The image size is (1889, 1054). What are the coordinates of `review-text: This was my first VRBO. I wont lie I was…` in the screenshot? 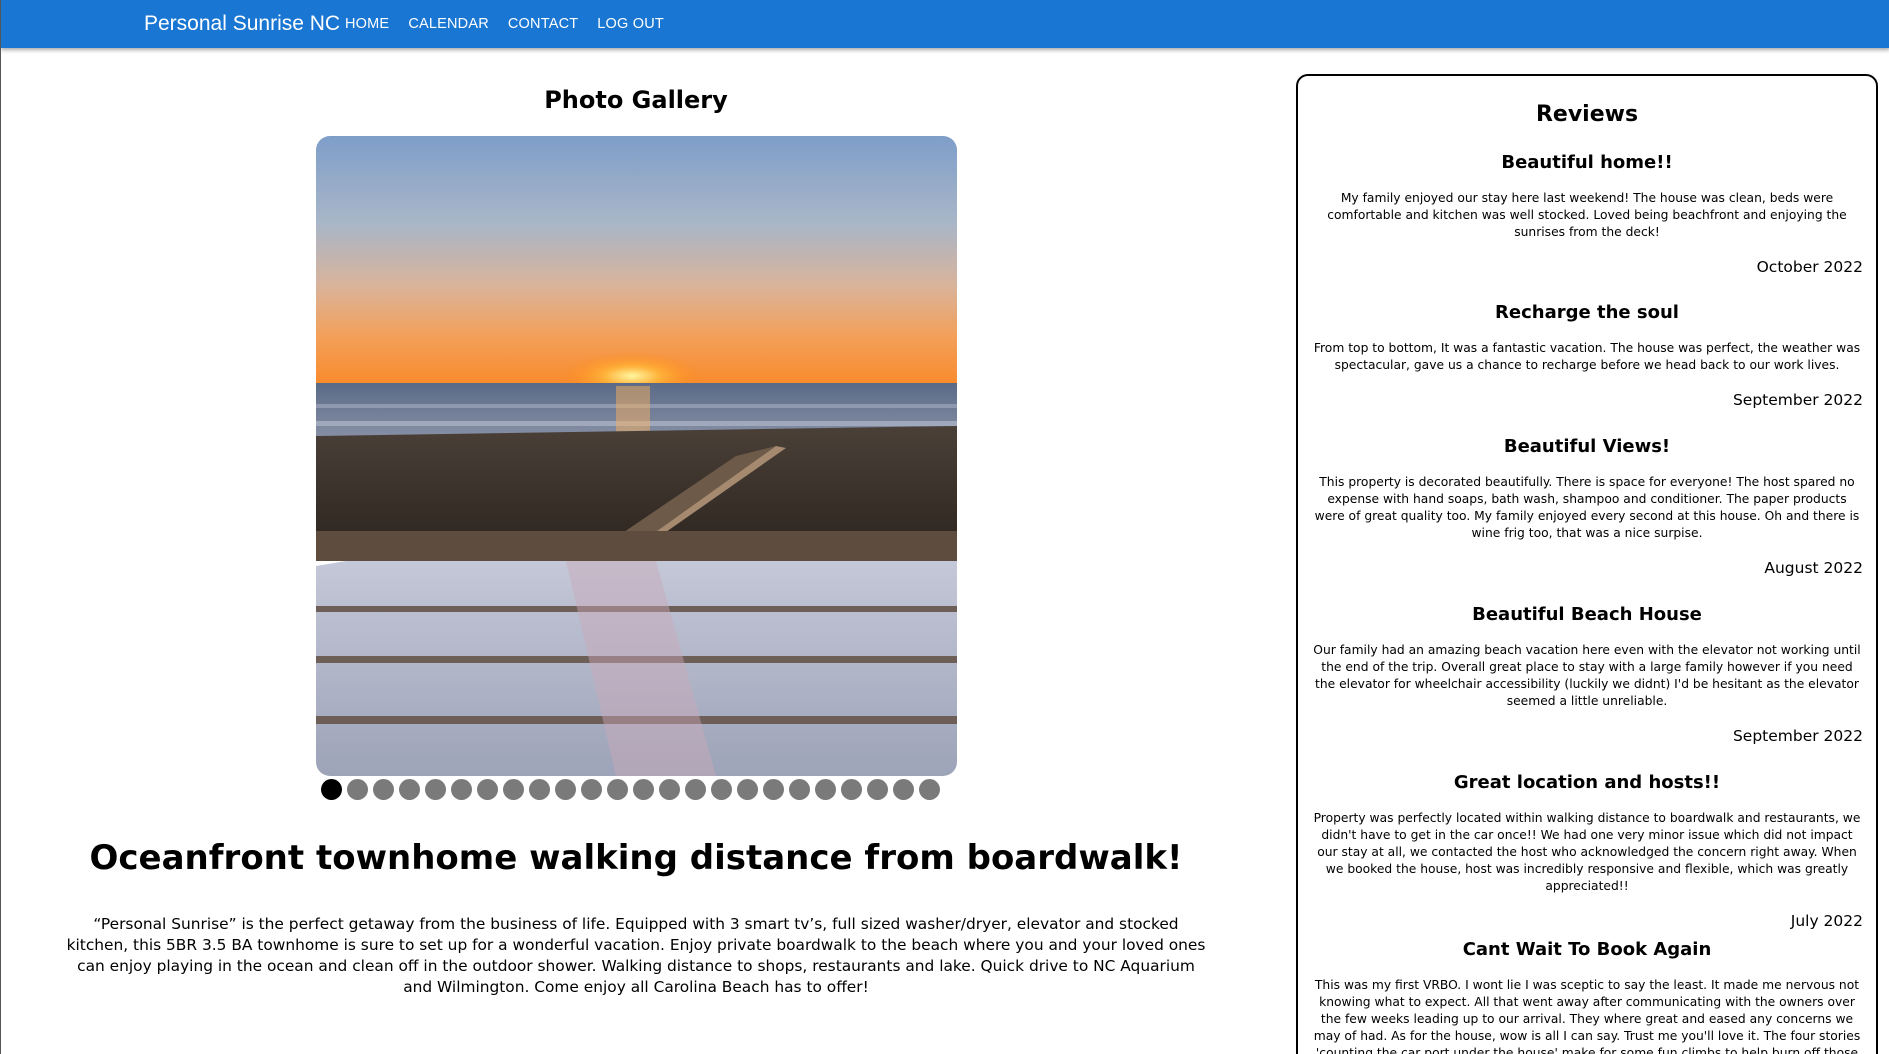 It's located at (1587, 1016).